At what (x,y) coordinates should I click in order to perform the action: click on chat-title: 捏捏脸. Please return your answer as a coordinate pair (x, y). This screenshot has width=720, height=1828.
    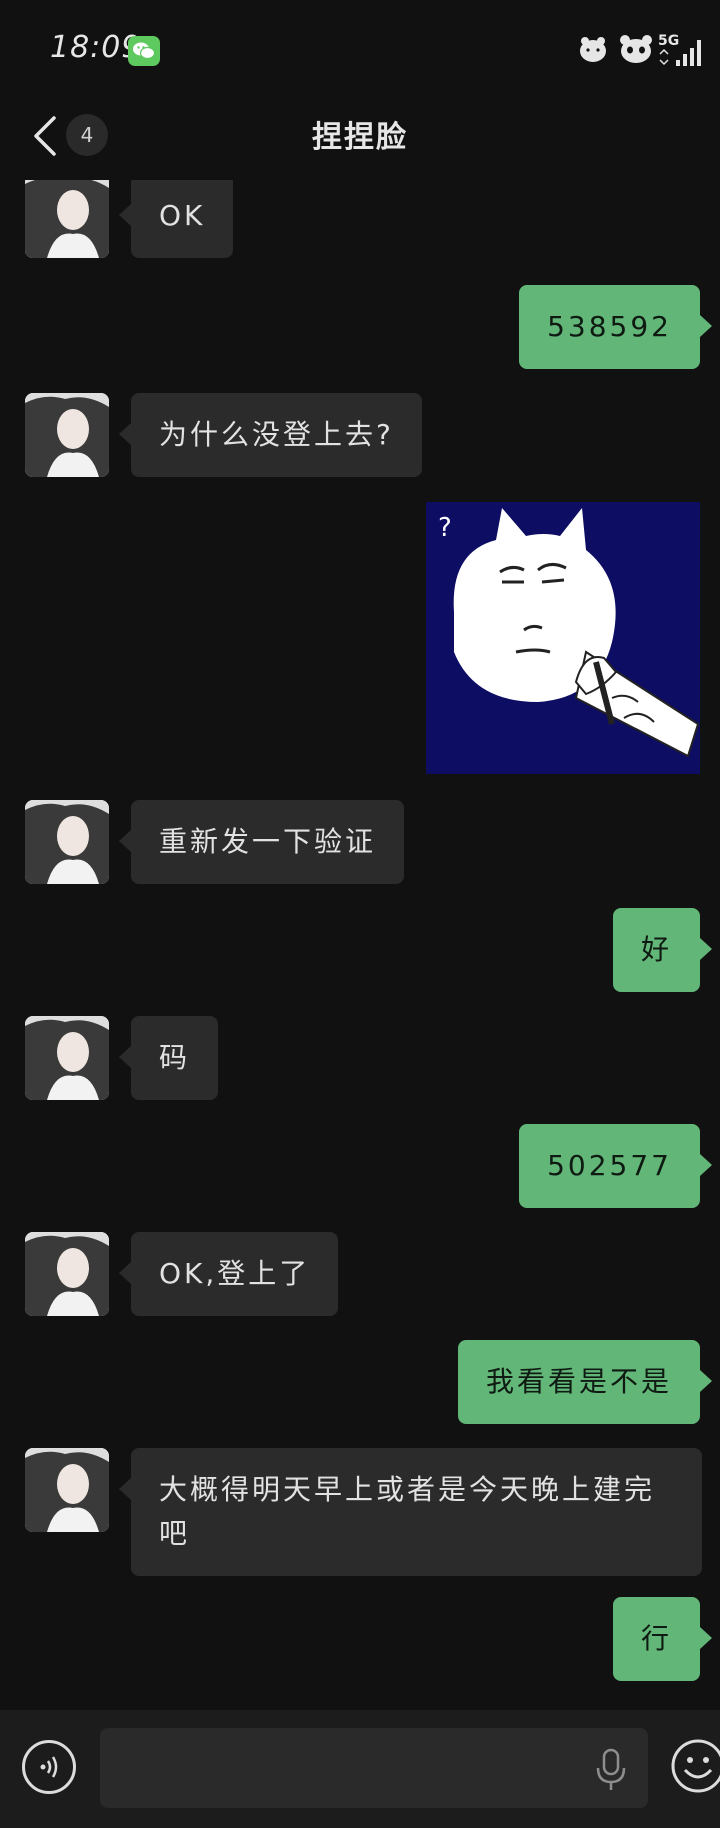
    Looking at the image, I should click on (360, 137).